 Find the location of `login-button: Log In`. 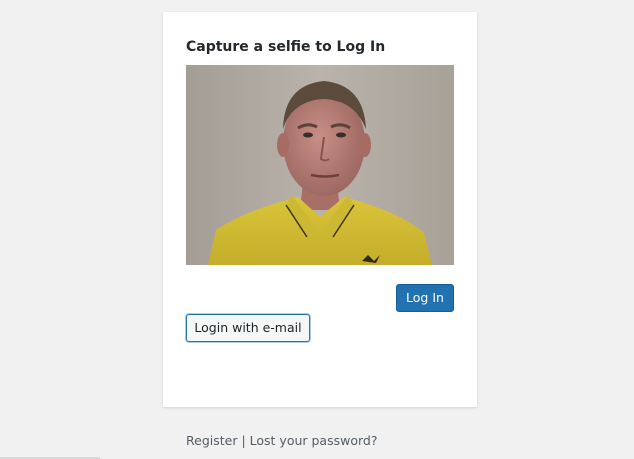

login-button: Log In is located at coordinates (425, 298).